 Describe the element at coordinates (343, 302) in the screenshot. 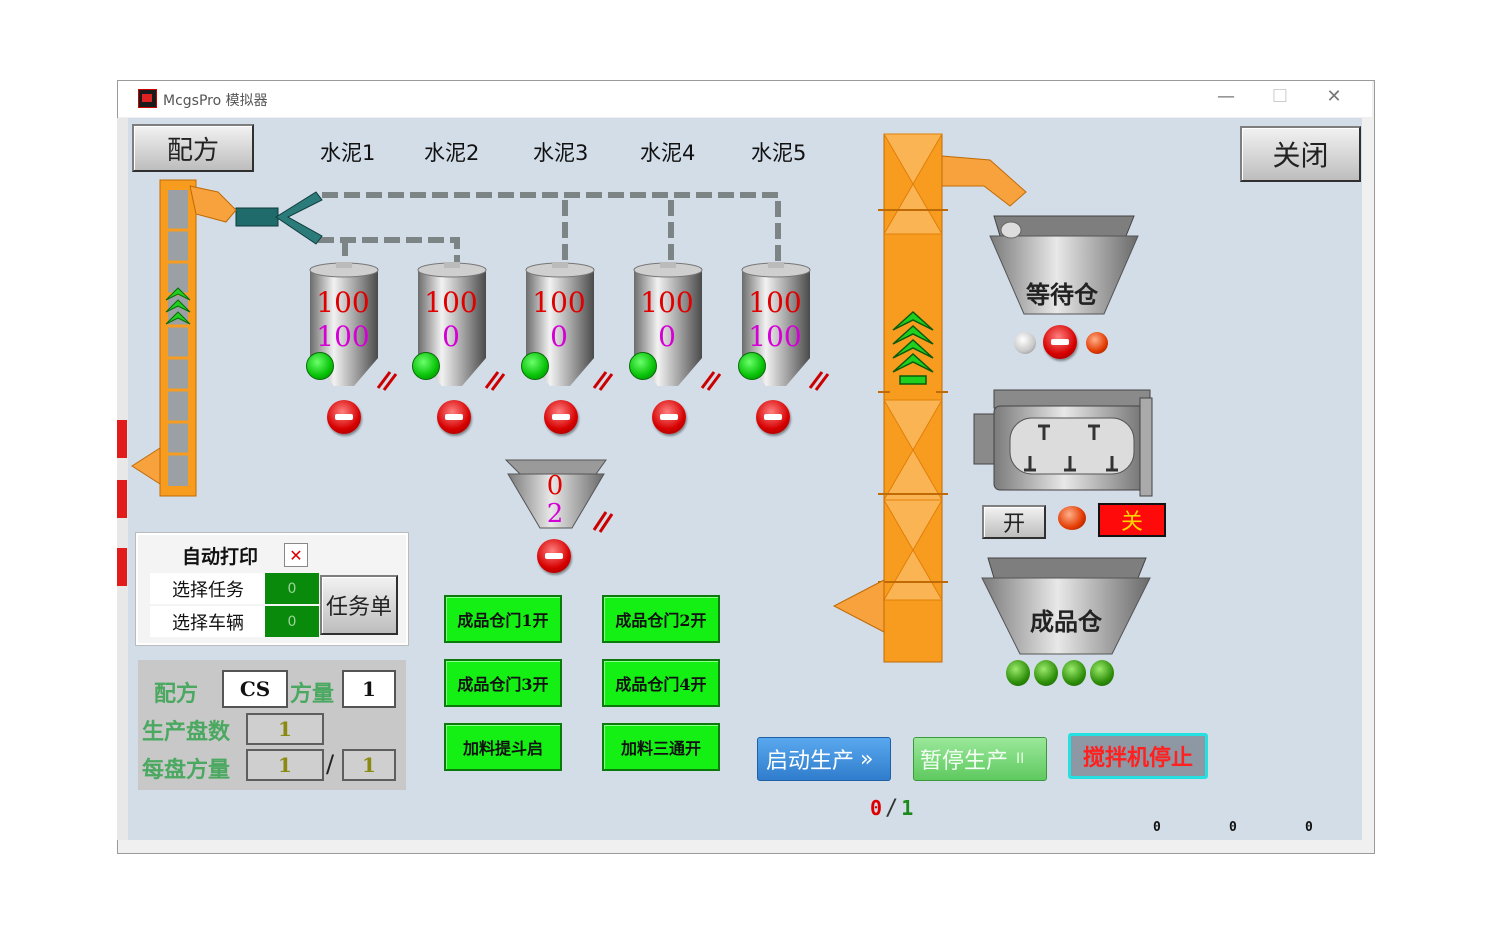

I see `silo-1-value-top: 100` at that location.